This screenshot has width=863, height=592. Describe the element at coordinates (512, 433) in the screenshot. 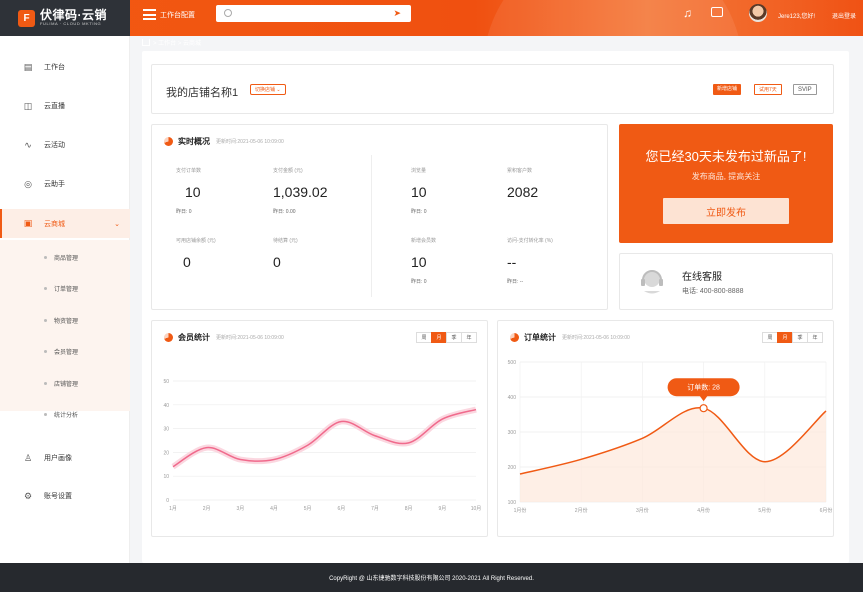

I see `y-tick-label: 300` at that location.